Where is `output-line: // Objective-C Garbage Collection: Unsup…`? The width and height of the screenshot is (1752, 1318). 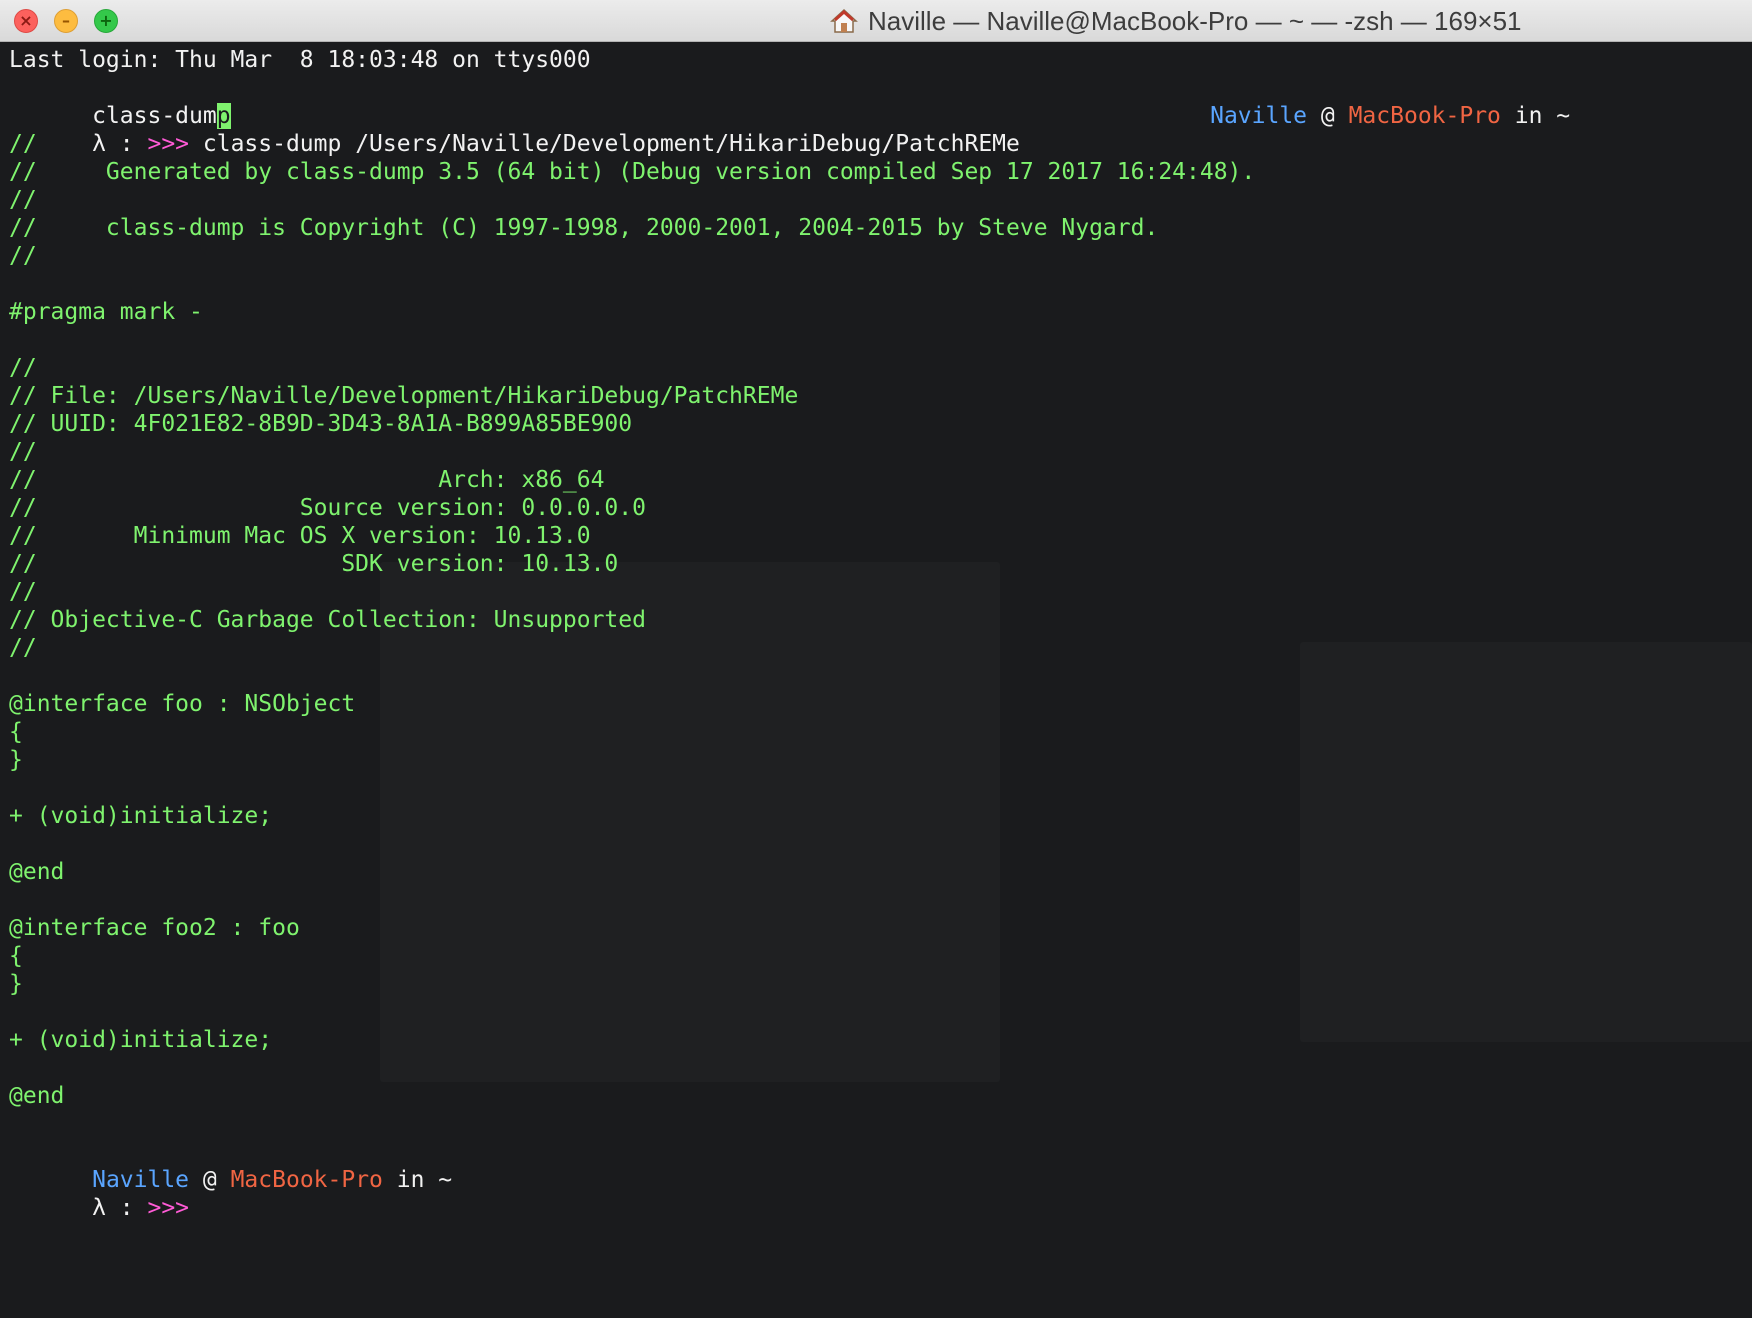
output-line: // Objective-C Garbage Collection: Unsup… is located at coordinates (327, 620).